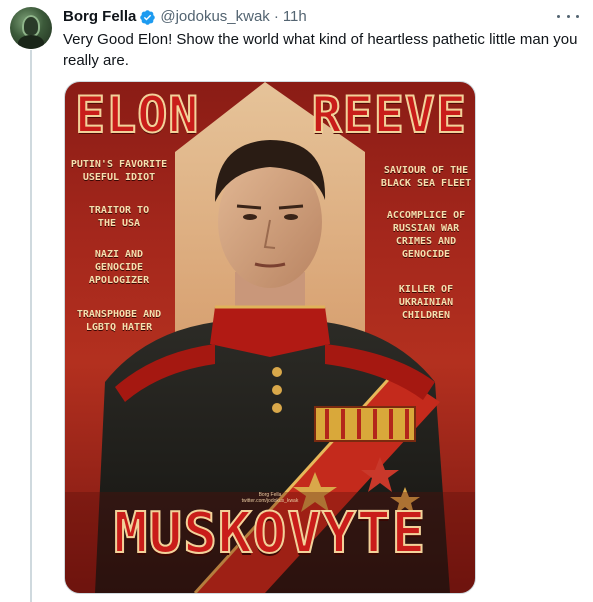  I want to click on avatar, so click(31, 28).